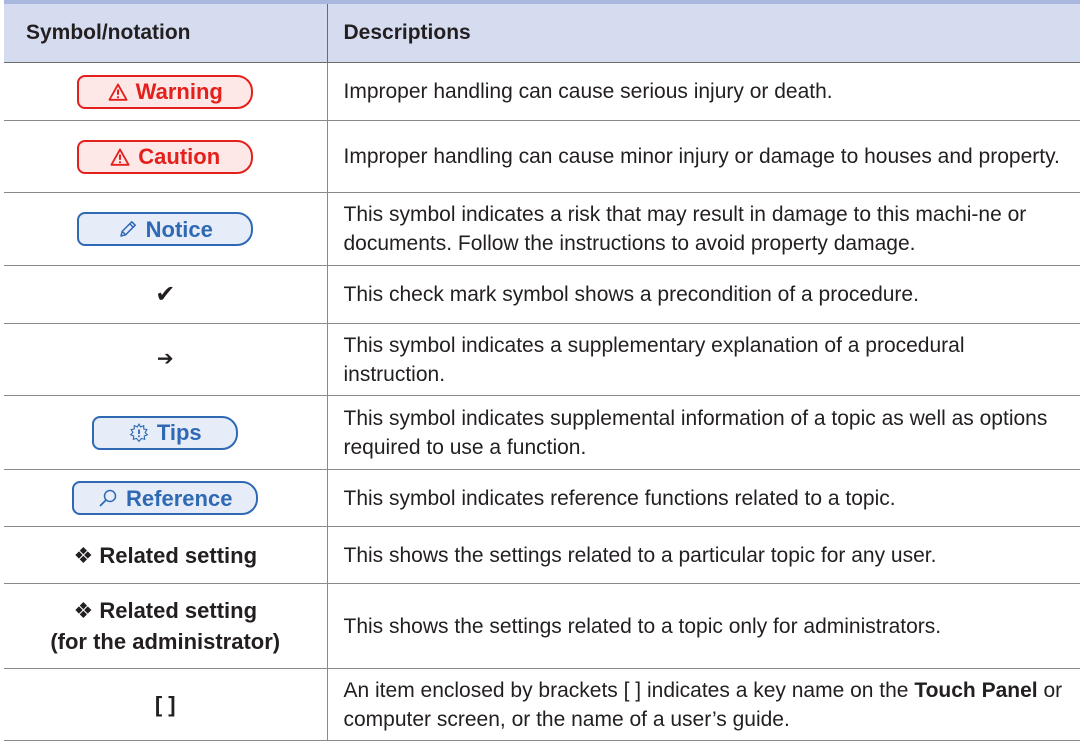 The height and width of the screenshot is (754, 1084). Describe the element at coordinates (166, 704) in the screenshot. I see `brackets-symbol: [ ]` at that location.